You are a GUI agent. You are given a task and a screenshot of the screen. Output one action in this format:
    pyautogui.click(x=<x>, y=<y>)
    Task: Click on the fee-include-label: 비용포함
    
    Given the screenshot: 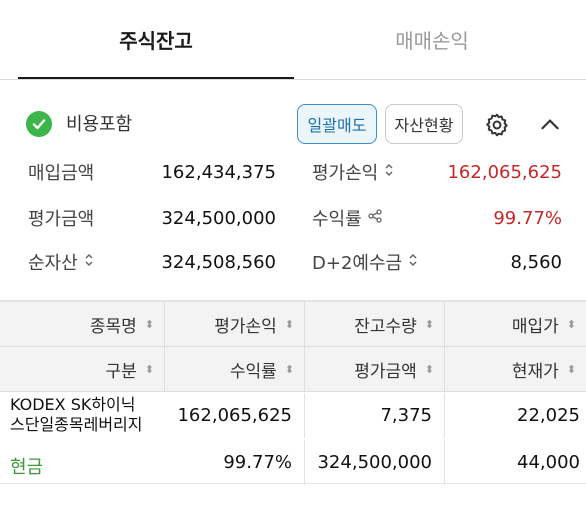 What is the action you would take?
    pyautogui.click(x=99, y=123)
    